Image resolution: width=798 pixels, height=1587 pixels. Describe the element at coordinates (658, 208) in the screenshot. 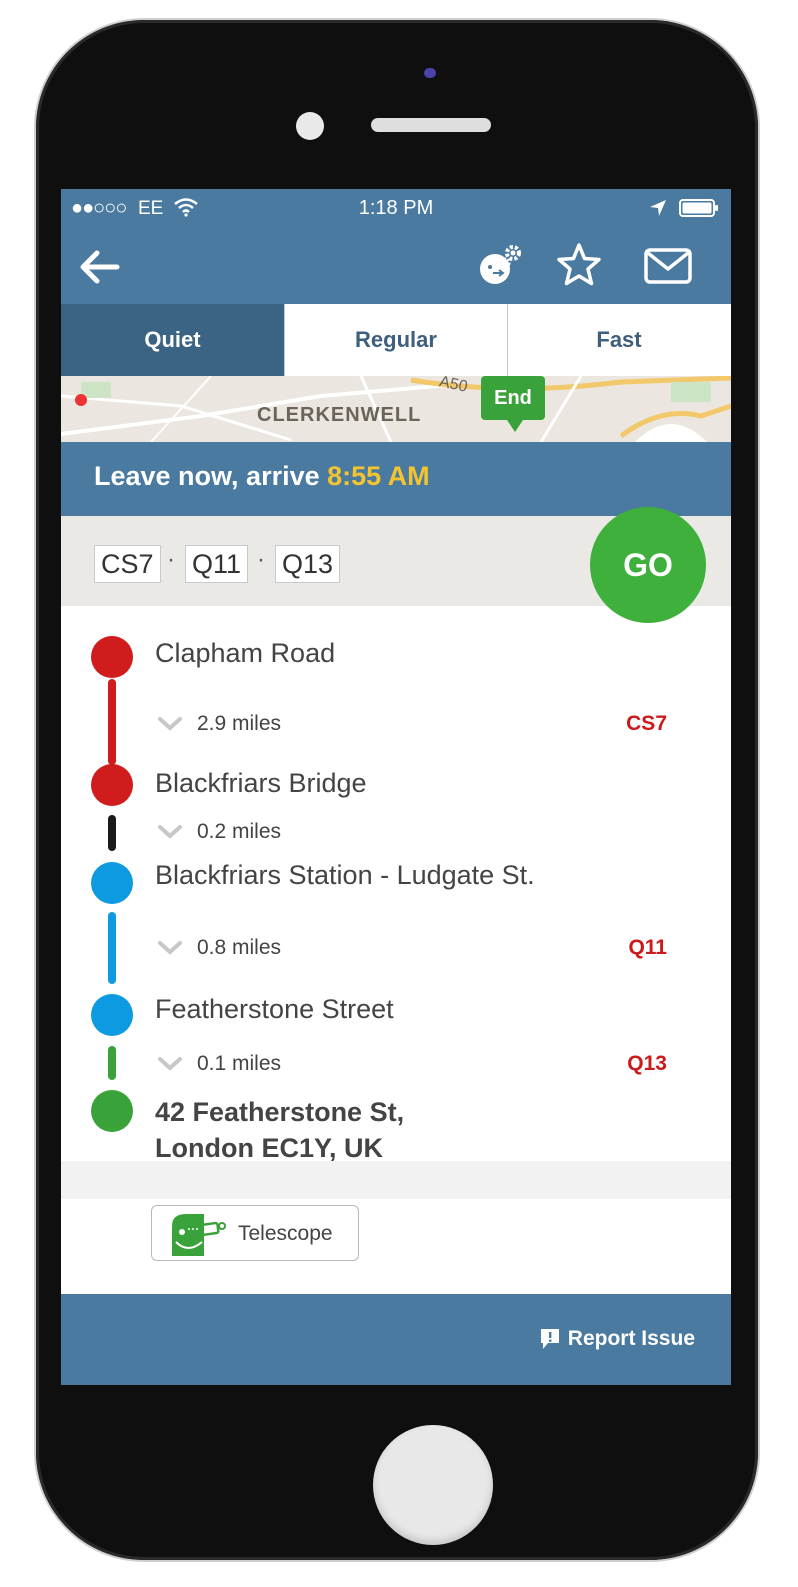

I see `location-arrow-icon` at that location.